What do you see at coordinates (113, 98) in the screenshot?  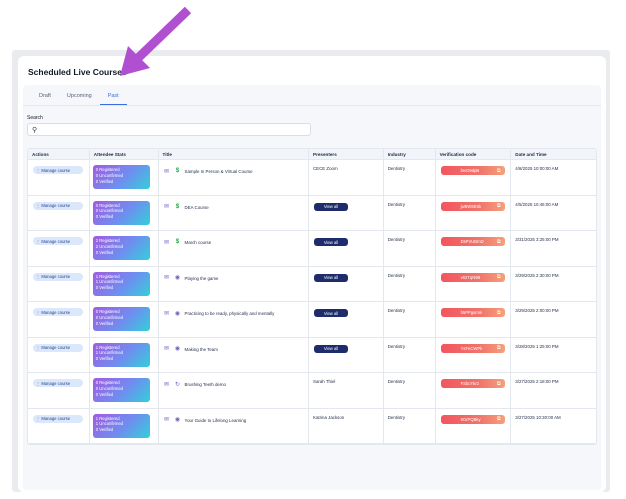 I see `tab-past: Past` at bounding box center [113, 98].